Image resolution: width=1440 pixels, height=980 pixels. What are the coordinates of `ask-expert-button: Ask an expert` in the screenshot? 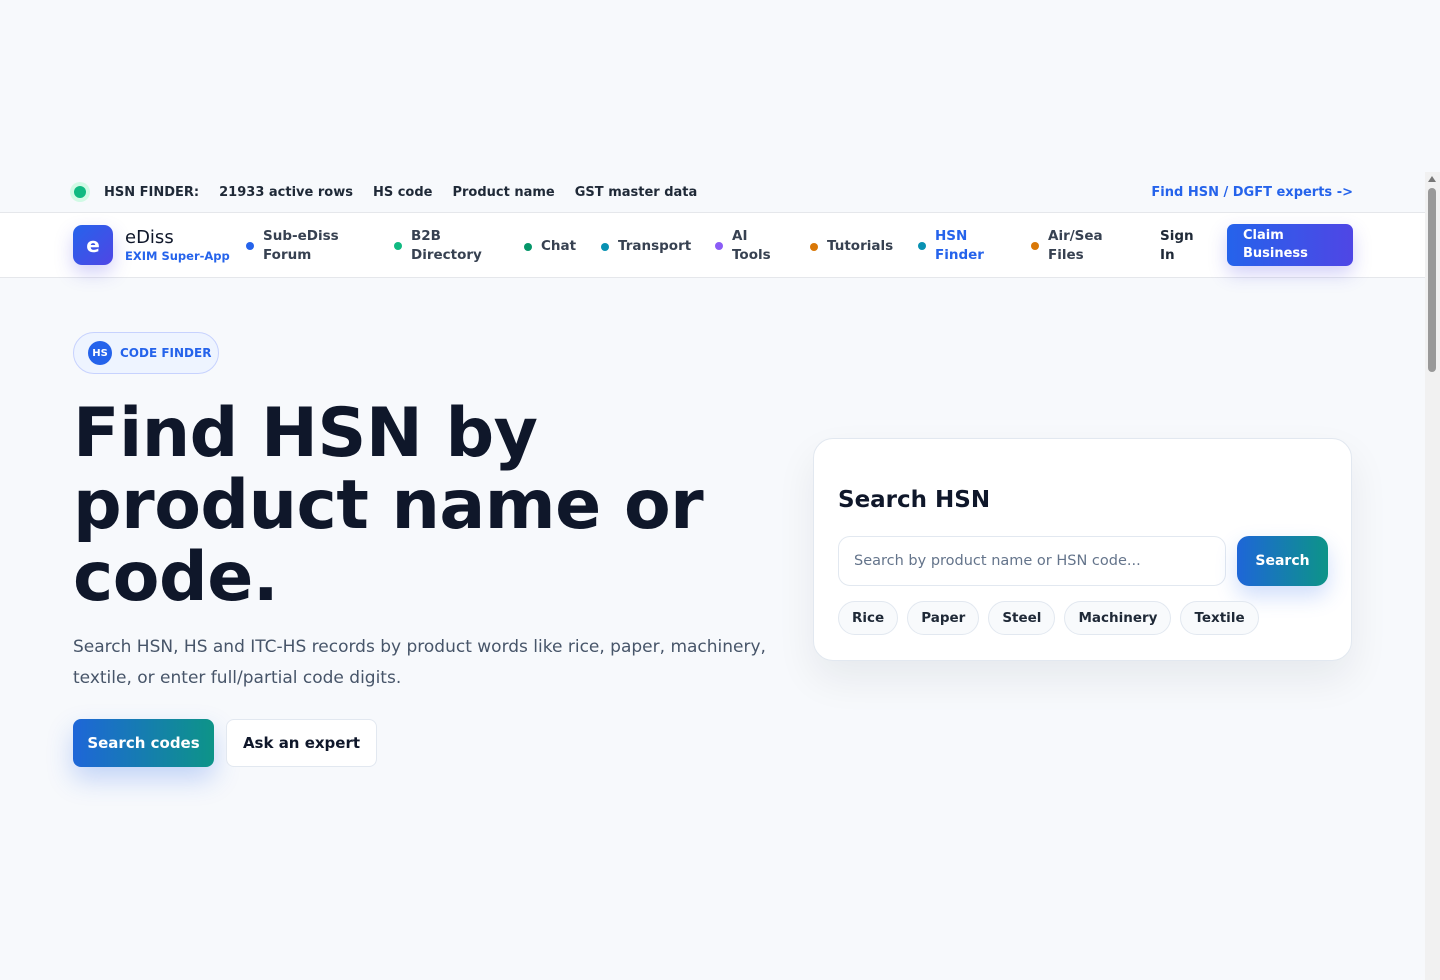 It's located at (301, 743).